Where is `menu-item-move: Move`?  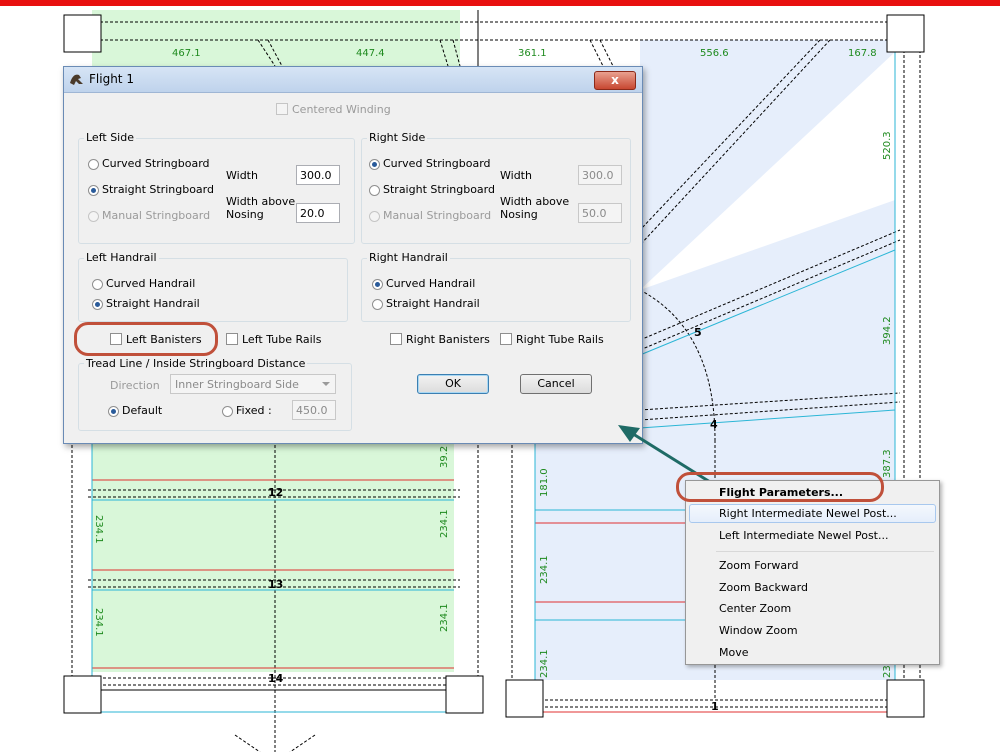 menu-item-move: Move is located at coordinates (734, 652).